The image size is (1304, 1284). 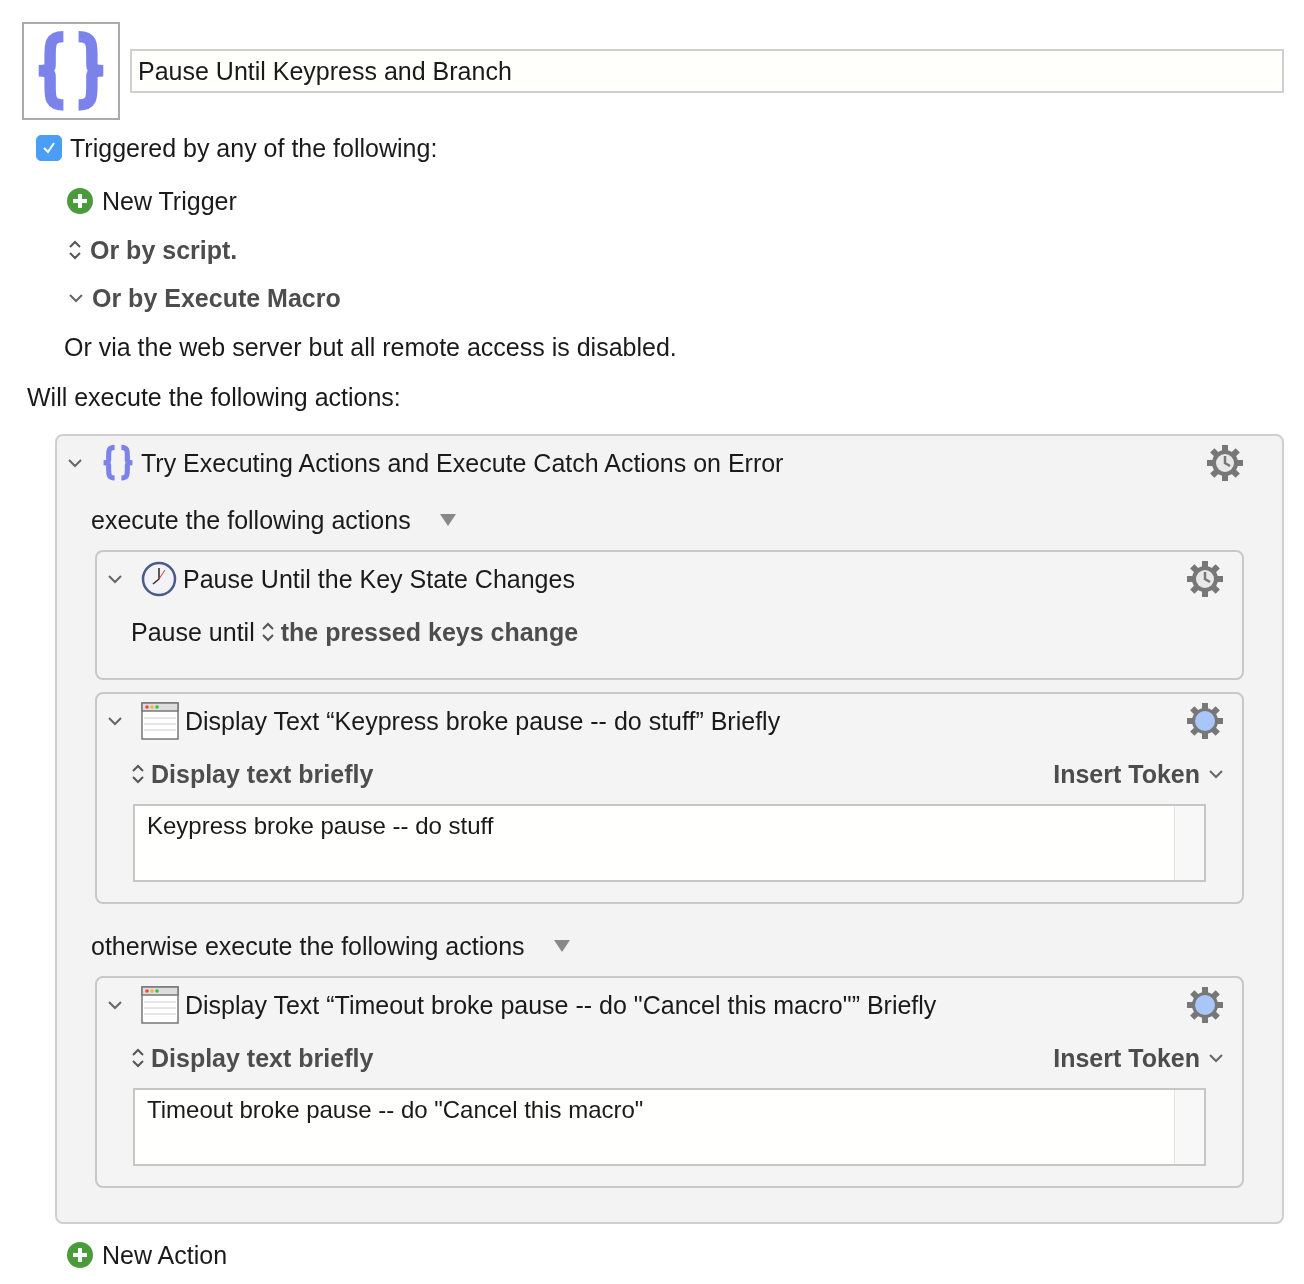 I want to click on macro-icon-well, so click(x=71, y=71).